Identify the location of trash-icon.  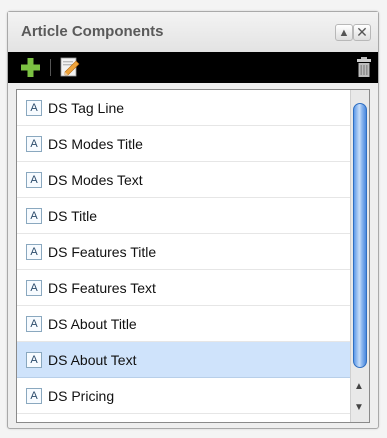
(364, 67).